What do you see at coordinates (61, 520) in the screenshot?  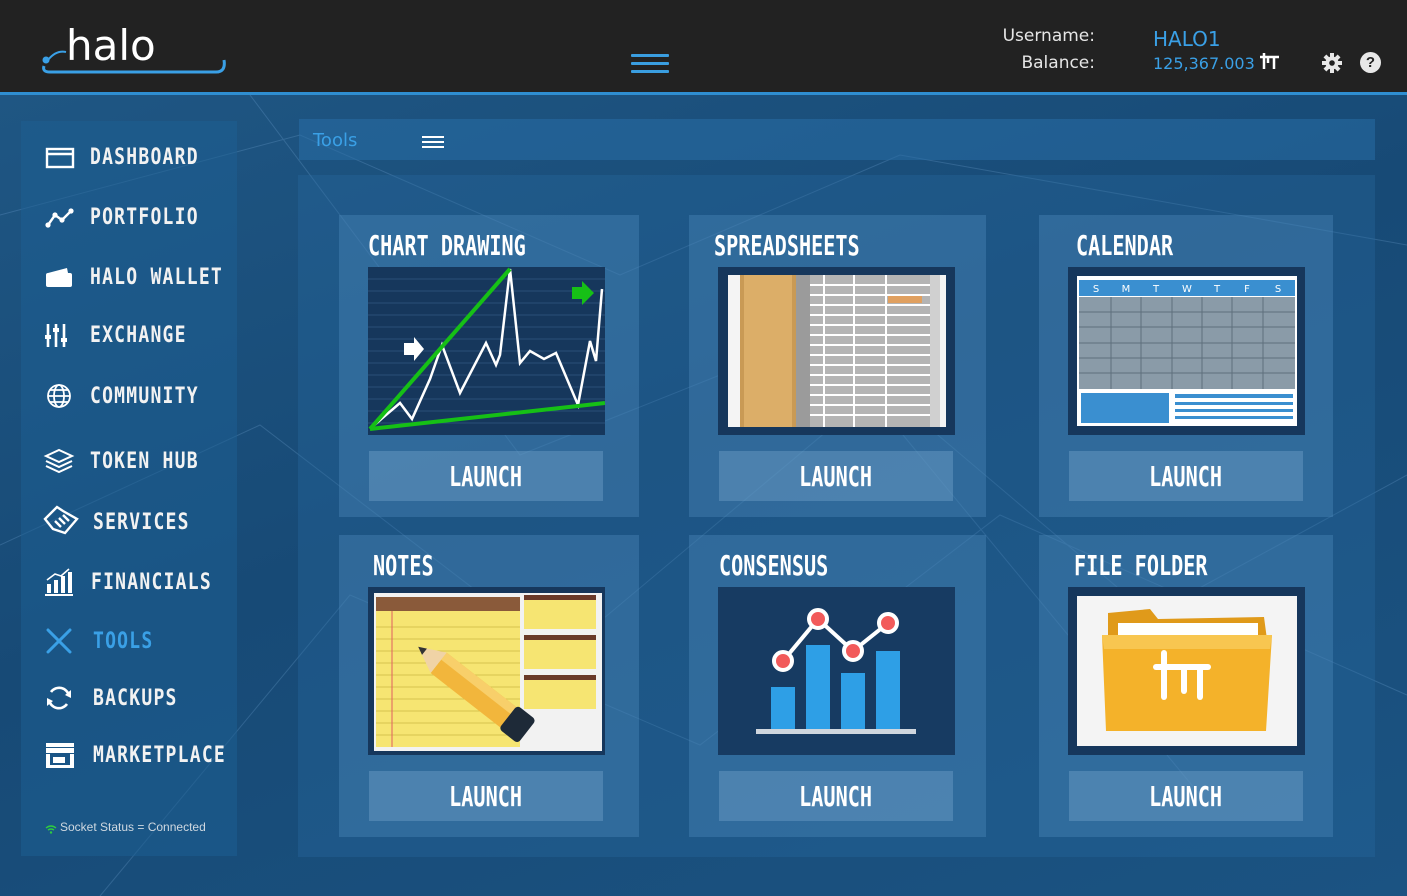 I see `handshake-icon` at bounding box center [61, 520].